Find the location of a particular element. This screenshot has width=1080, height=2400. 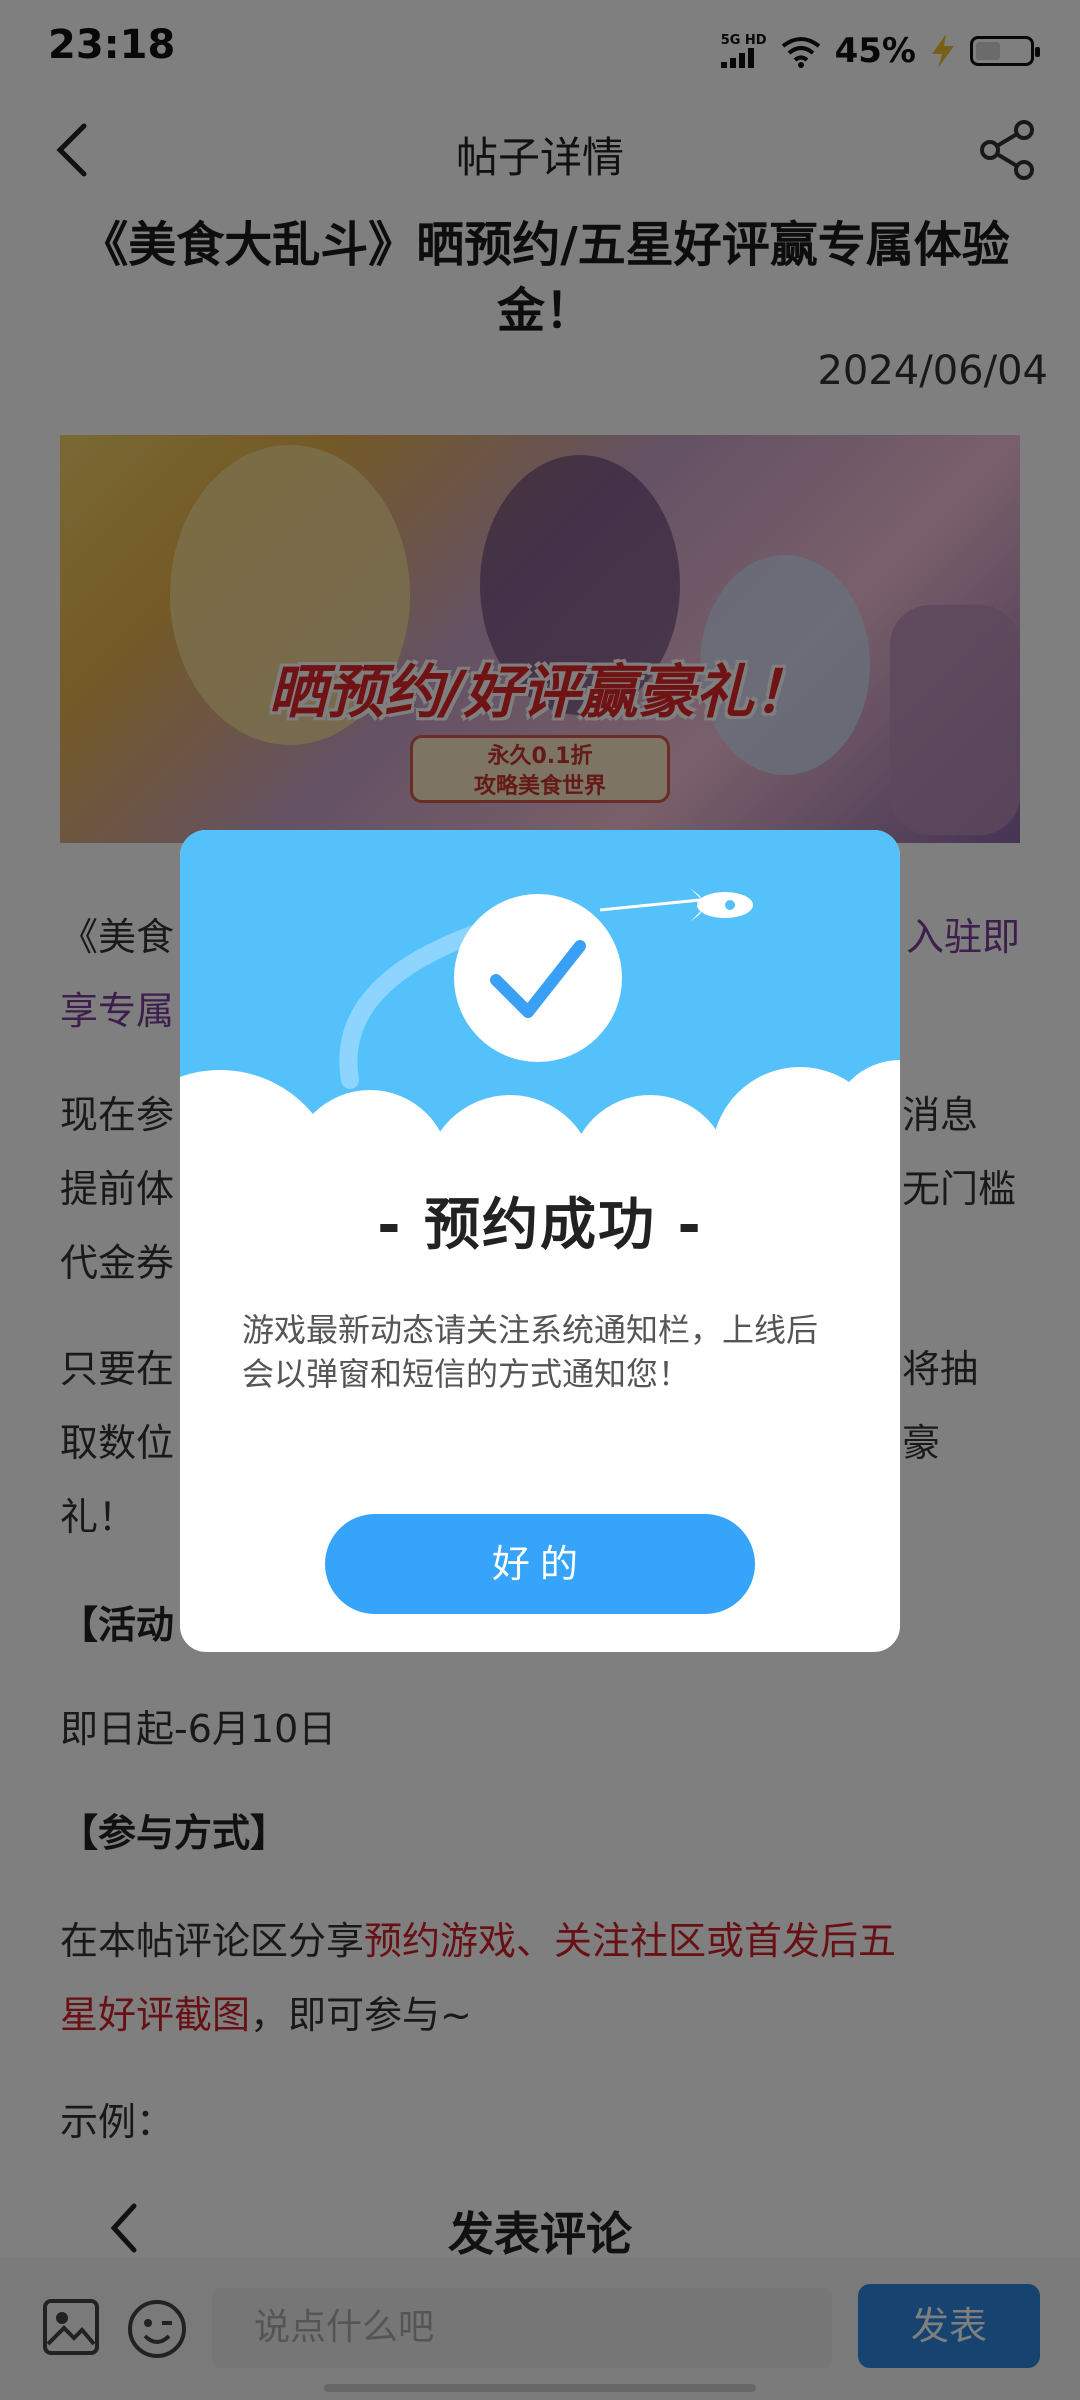

cloud-shape is located at coordinates (540, 1125).